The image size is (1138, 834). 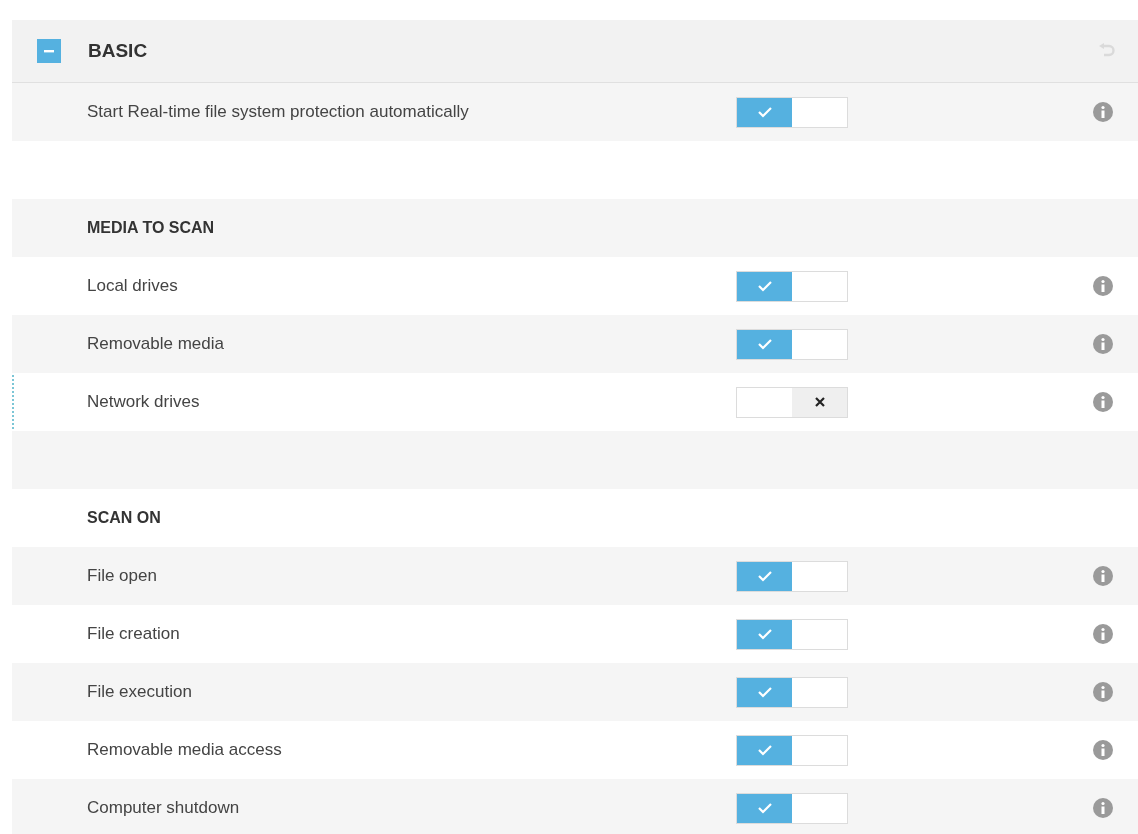 What do you see at coordinates (819, 402) in the screenshot?
I see `cross-icon` at bounding box center [819, 402].